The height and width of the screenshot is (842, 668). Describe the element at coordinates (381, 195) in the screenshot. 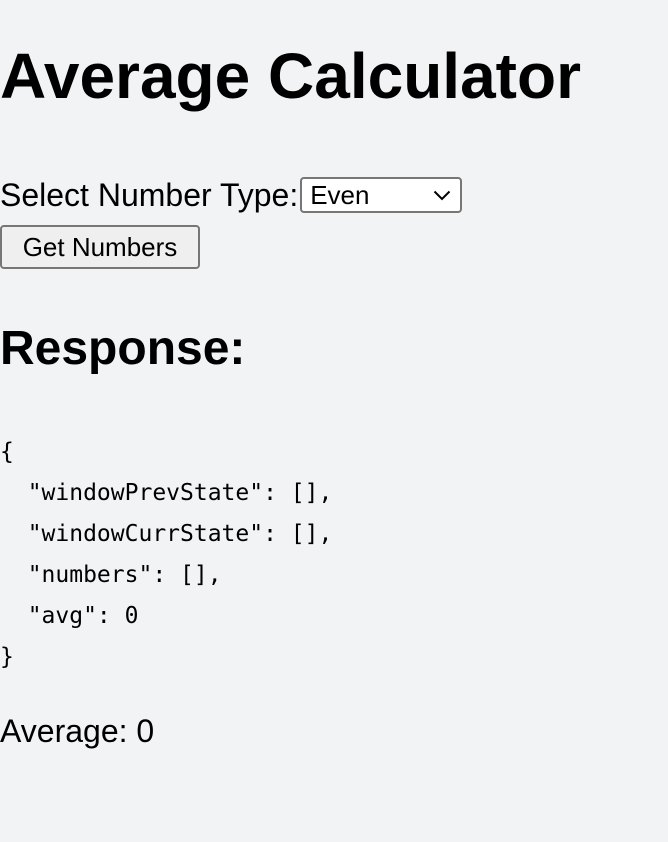

I see `number-type-select: Even` at that location.